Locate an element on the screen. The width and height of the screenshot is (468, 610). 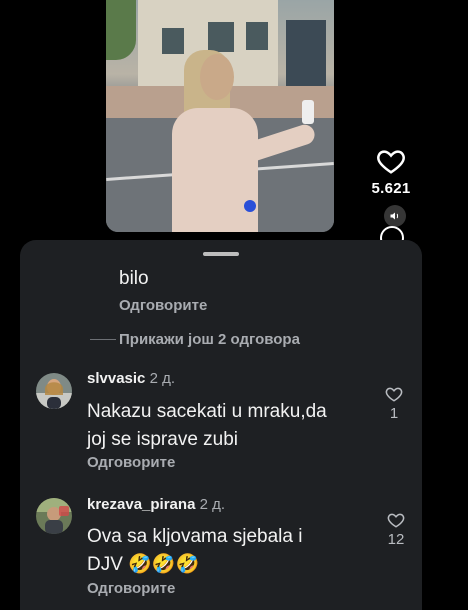
more-replies-row: Прикажи још 2 одговора is located at coordinates (195, 339).